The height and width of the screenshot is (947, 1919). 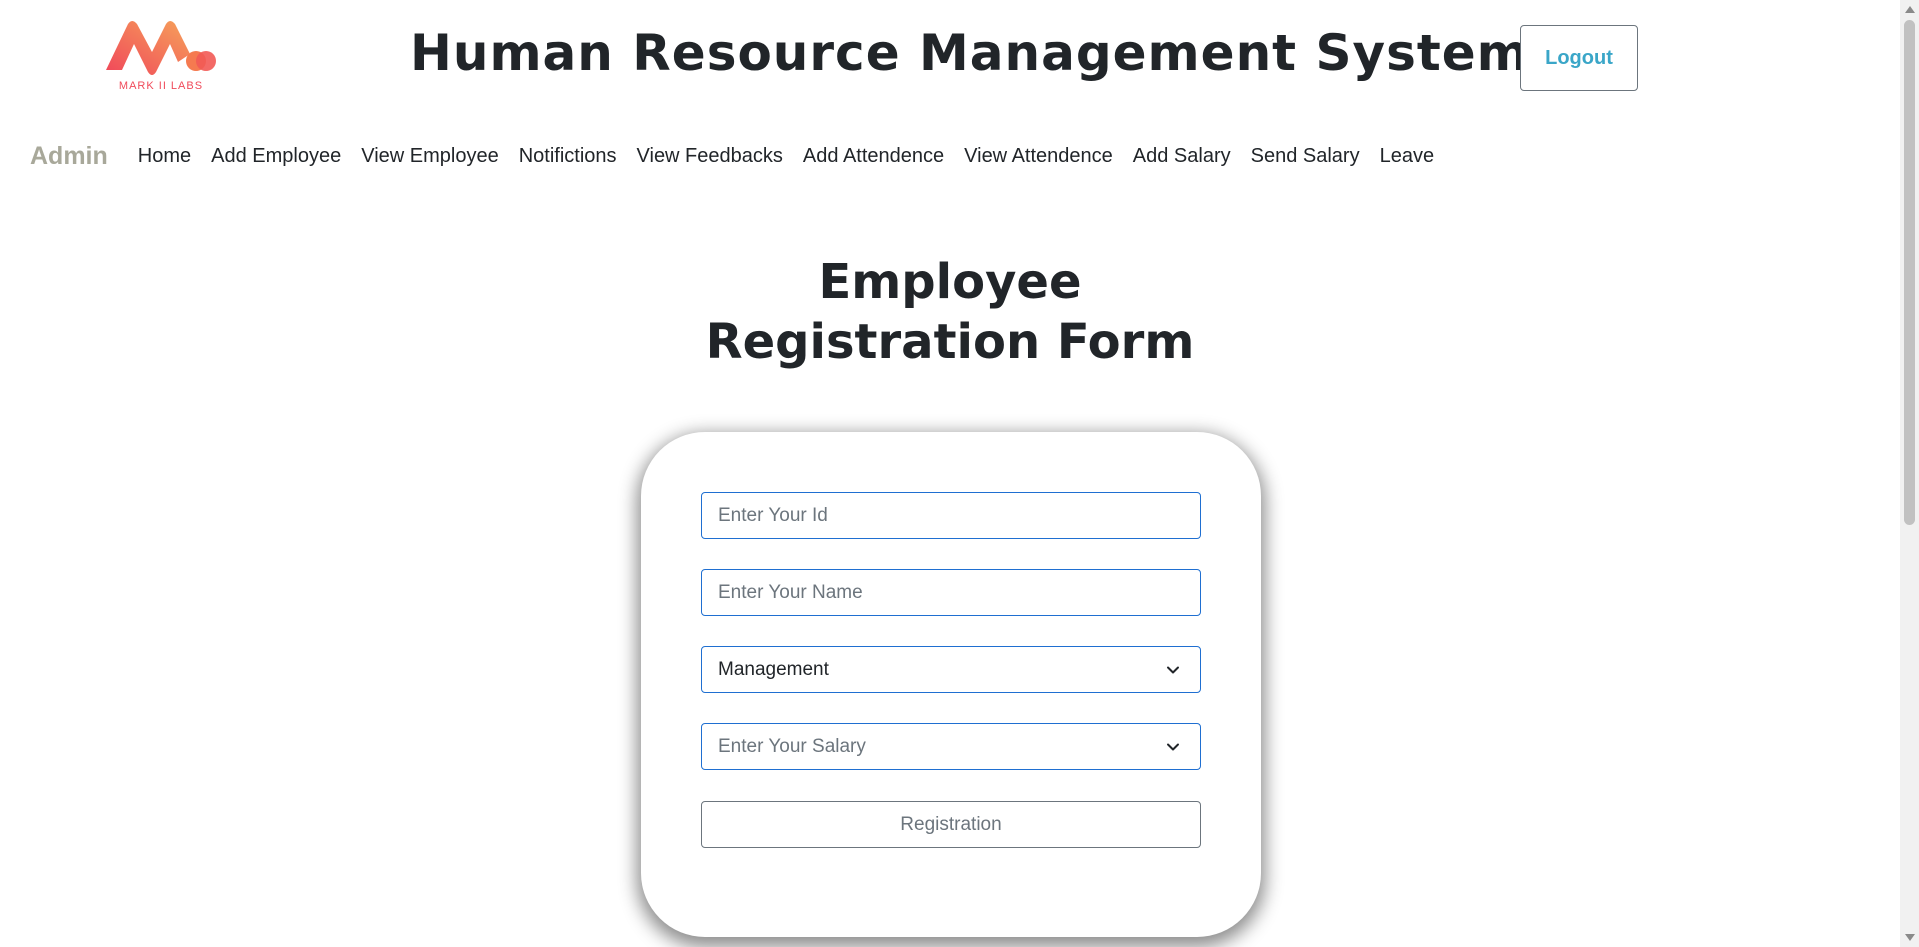 What do you see at coordinates (164, 156) in the screenshot?
I see `nav-item-home: Home` at bounding box center [164, 156].